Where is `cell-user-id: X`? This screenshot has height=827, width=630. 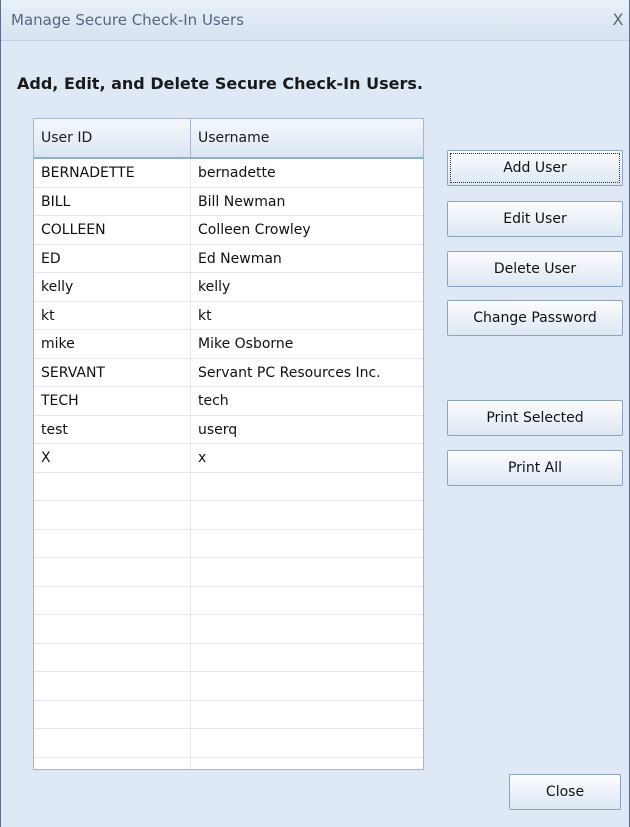
cell-user-id: X is located at coordinates (112, 458).